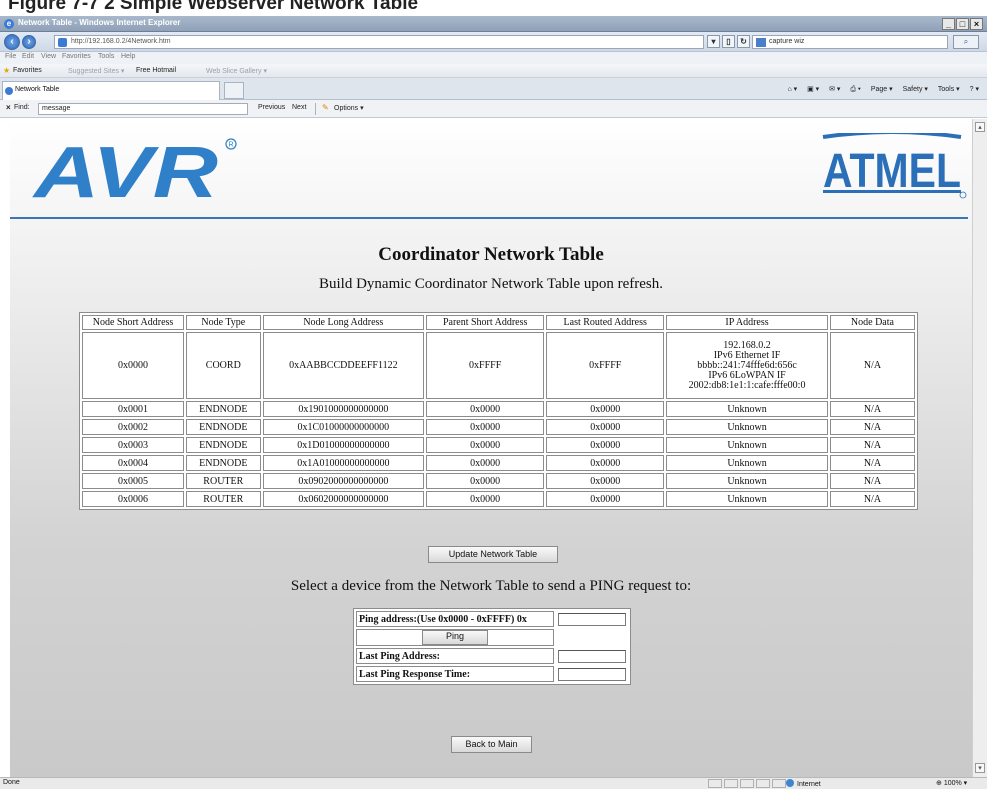 The image size is (987, 789). I want to click on feeds-icon: ▣ ▾, so click(813, 89).